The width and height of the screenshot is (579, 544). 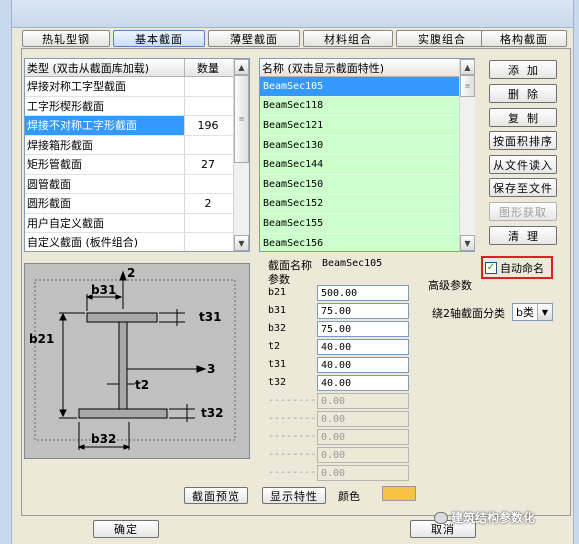 What do you see at coordinates (159, 38) in the screenshot?
I see `tab-basic-section: 基本截面` at bounding box center [159, 38].